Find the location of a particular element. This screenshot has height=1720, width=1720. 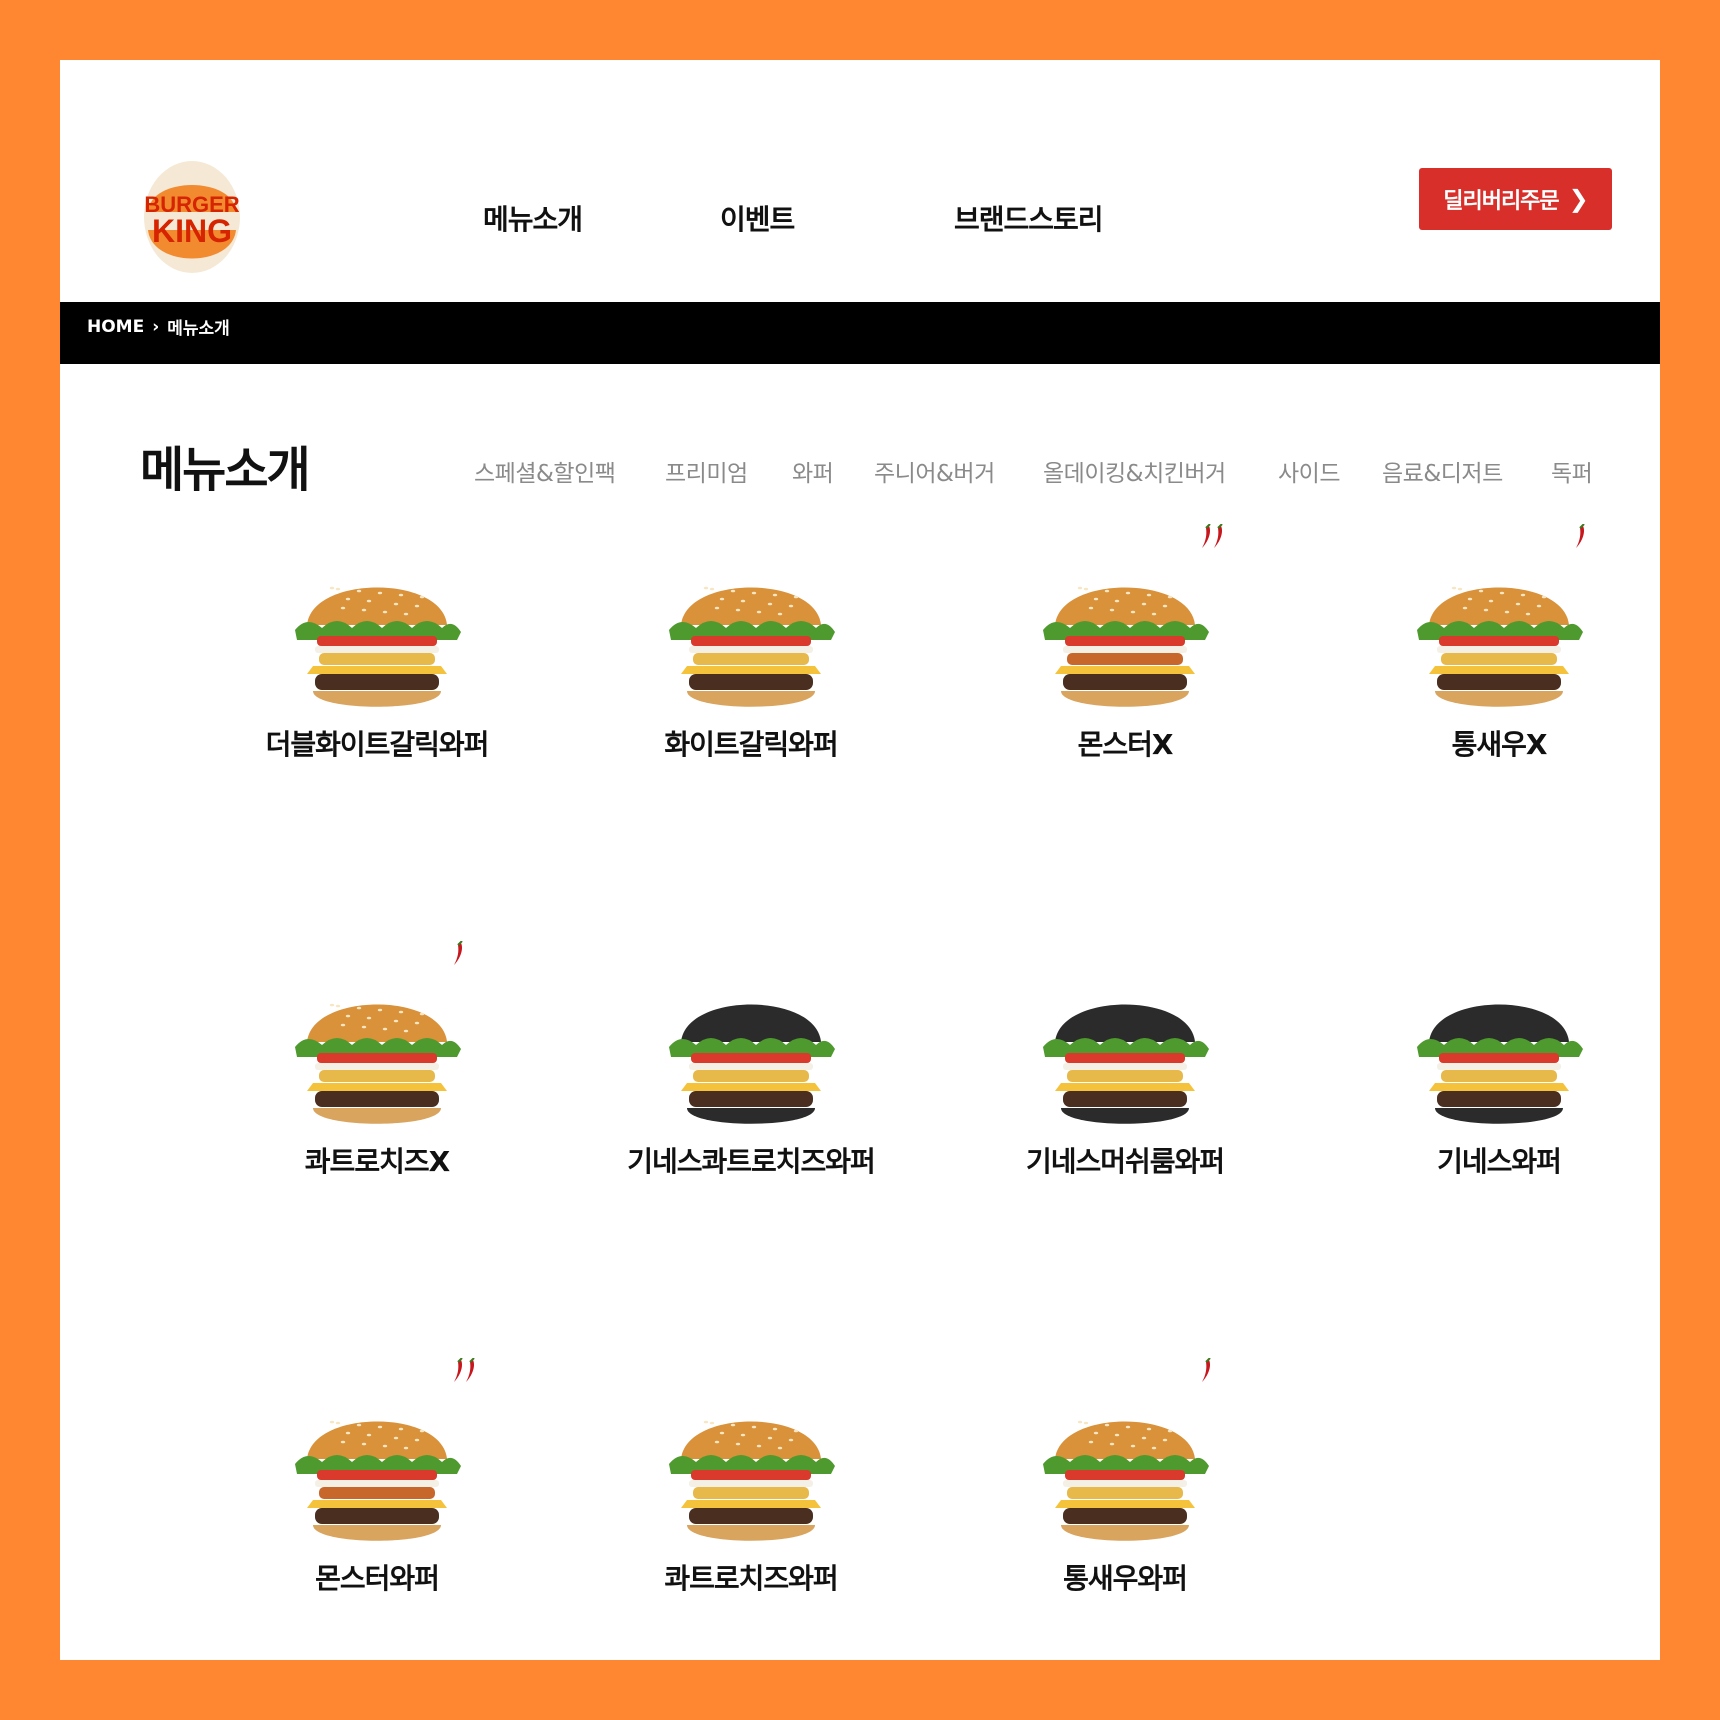

tab-special: 스페셜&할인팩 is located at coordinates (545, 471).